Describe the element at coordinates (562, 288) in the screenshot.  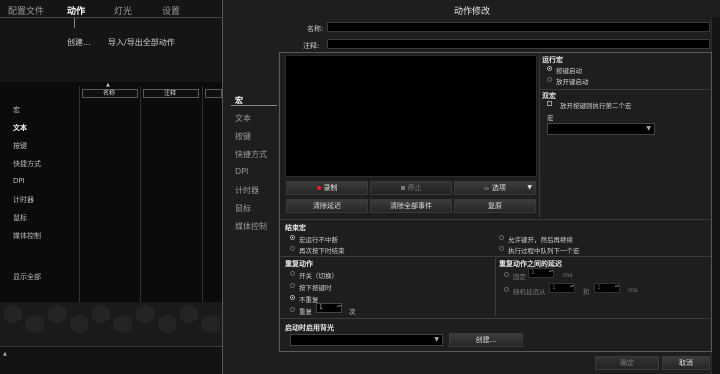
I see `random-delay-from-stepper: 1` at that location.